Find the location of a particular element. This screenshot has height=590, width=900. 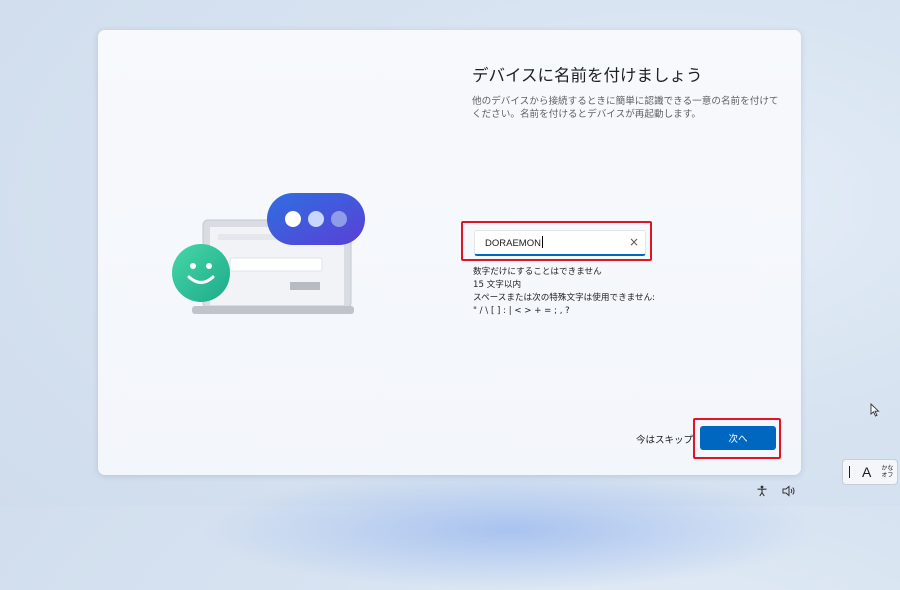

device-name-value: DORAEMON is located at coordinates (513, 243).